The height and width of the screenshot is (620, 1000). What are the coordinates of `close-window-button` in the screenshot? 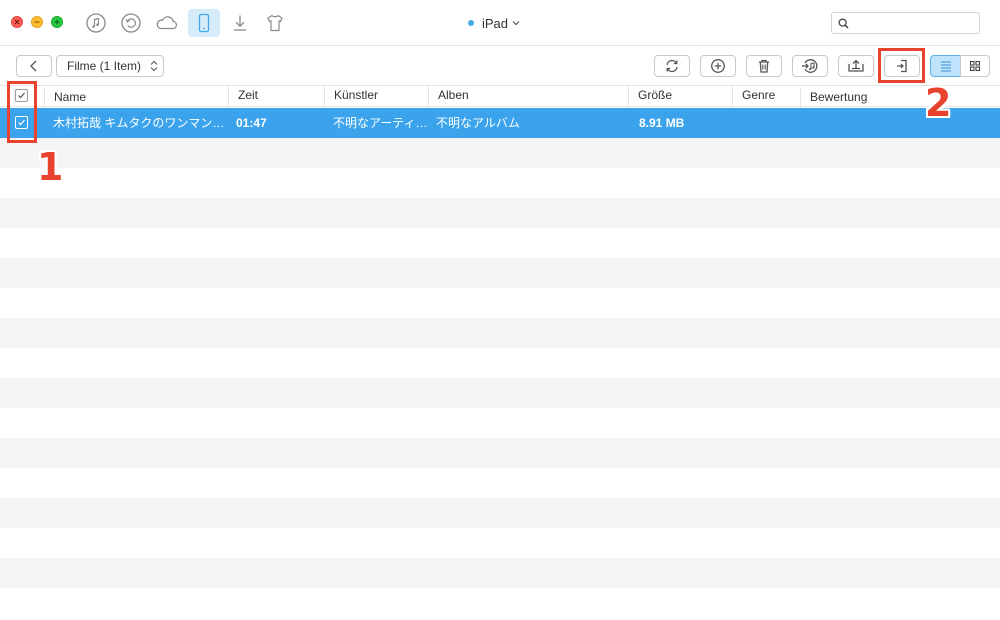 It's located at (17, 22).